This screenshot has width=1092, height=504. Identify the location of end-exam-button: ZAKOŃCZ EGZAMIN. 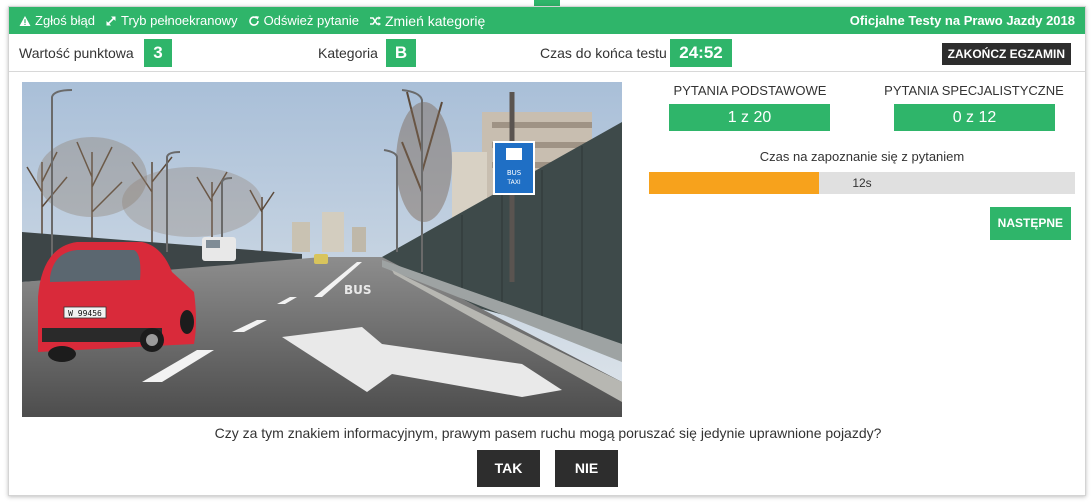
(1006, 54).